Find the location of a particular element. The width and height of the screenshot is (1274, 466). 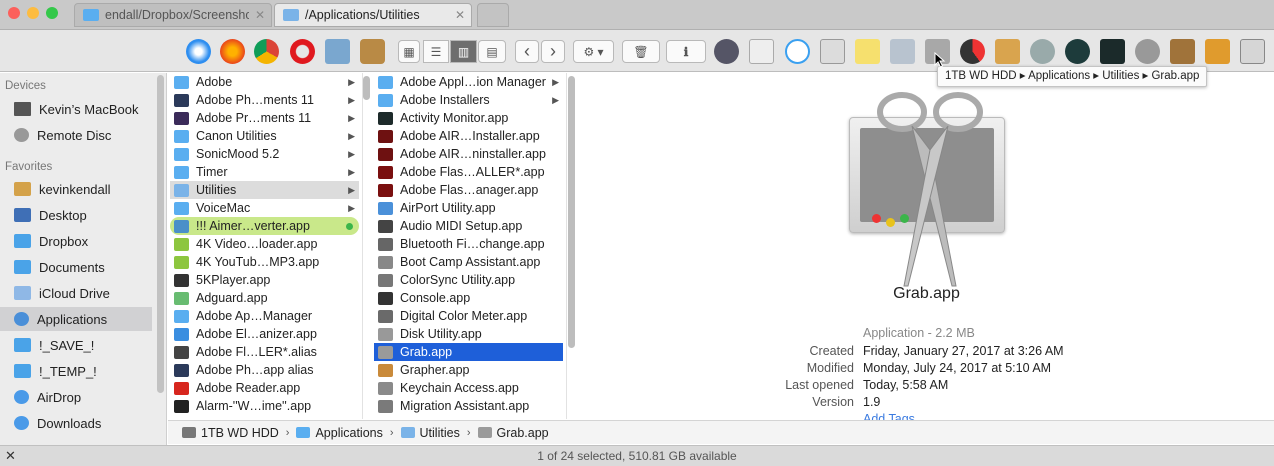

image-capture-icon is located at coordinates (902, 51).